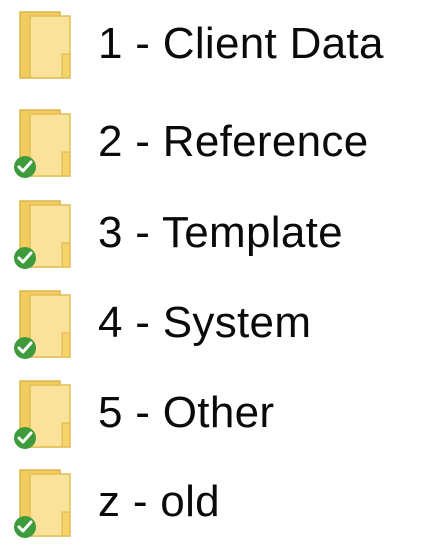 The width and height of the screenshot is (436, 545). What do you see at coordinates (159, 501) in the screenshot?
I see `folder-name: z - old` at bounding box center [159, 501].